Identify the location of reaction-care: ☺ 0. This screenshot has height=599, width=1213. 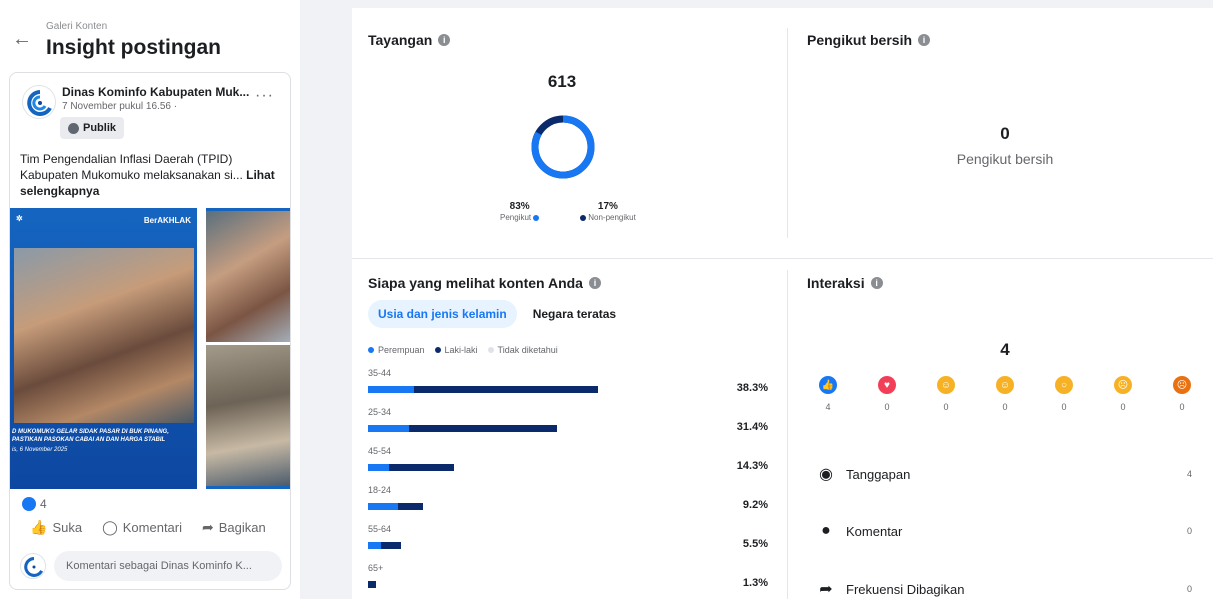
(946, 394).